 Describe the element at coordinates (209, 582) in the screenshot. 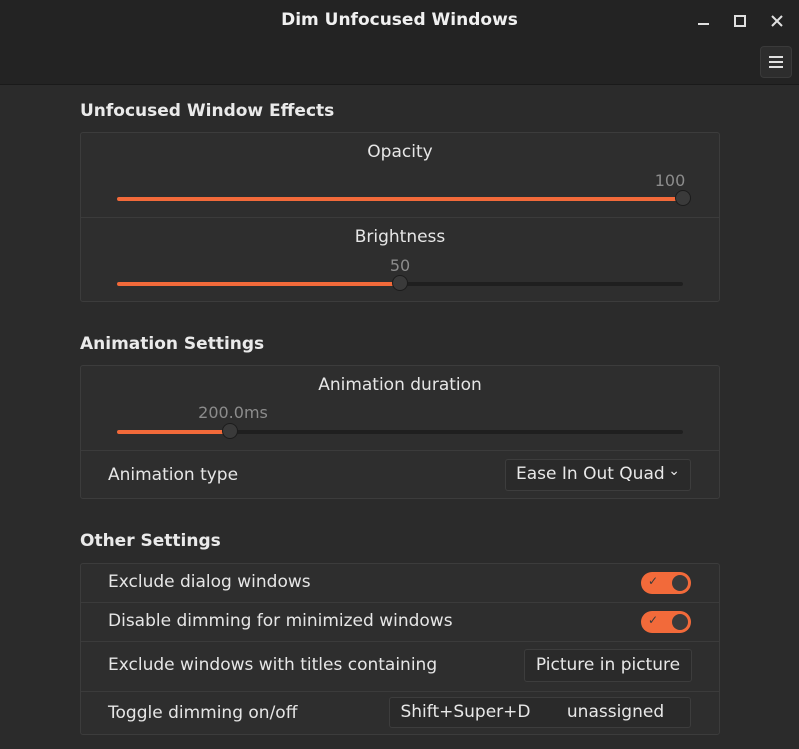

I see `exclude-dialogs-label: Exclude dialog windows` at that location.